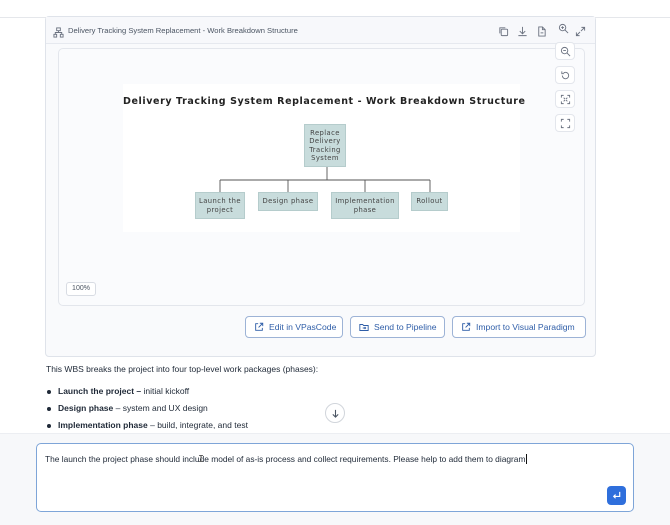 The width and height of the screenshot is (670, 525). Describe the element at coordinates (201, 459) in the screenshot. I see `mouse-cursor-ibeam: I` at that location.